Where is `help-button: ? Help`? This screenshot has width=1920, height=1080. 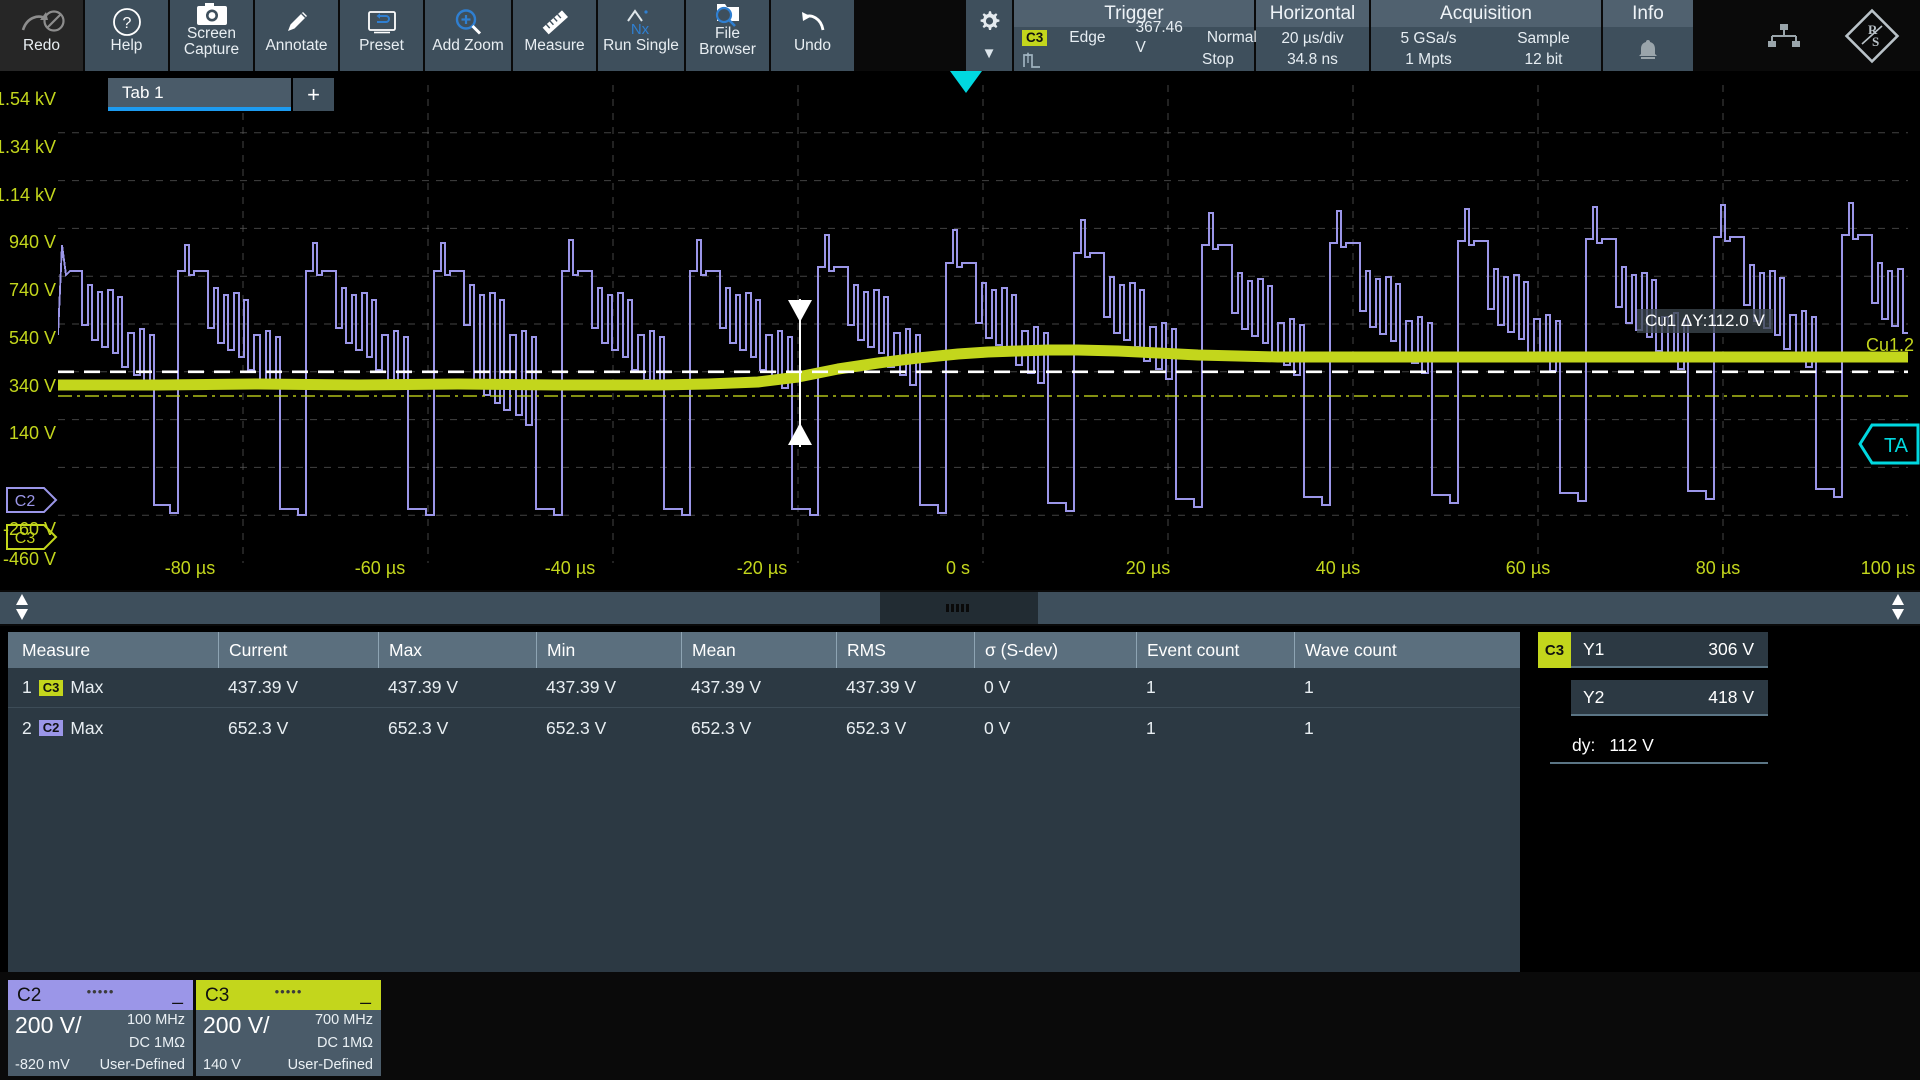
help-button: ? Help is located at coordinates (126, 35).